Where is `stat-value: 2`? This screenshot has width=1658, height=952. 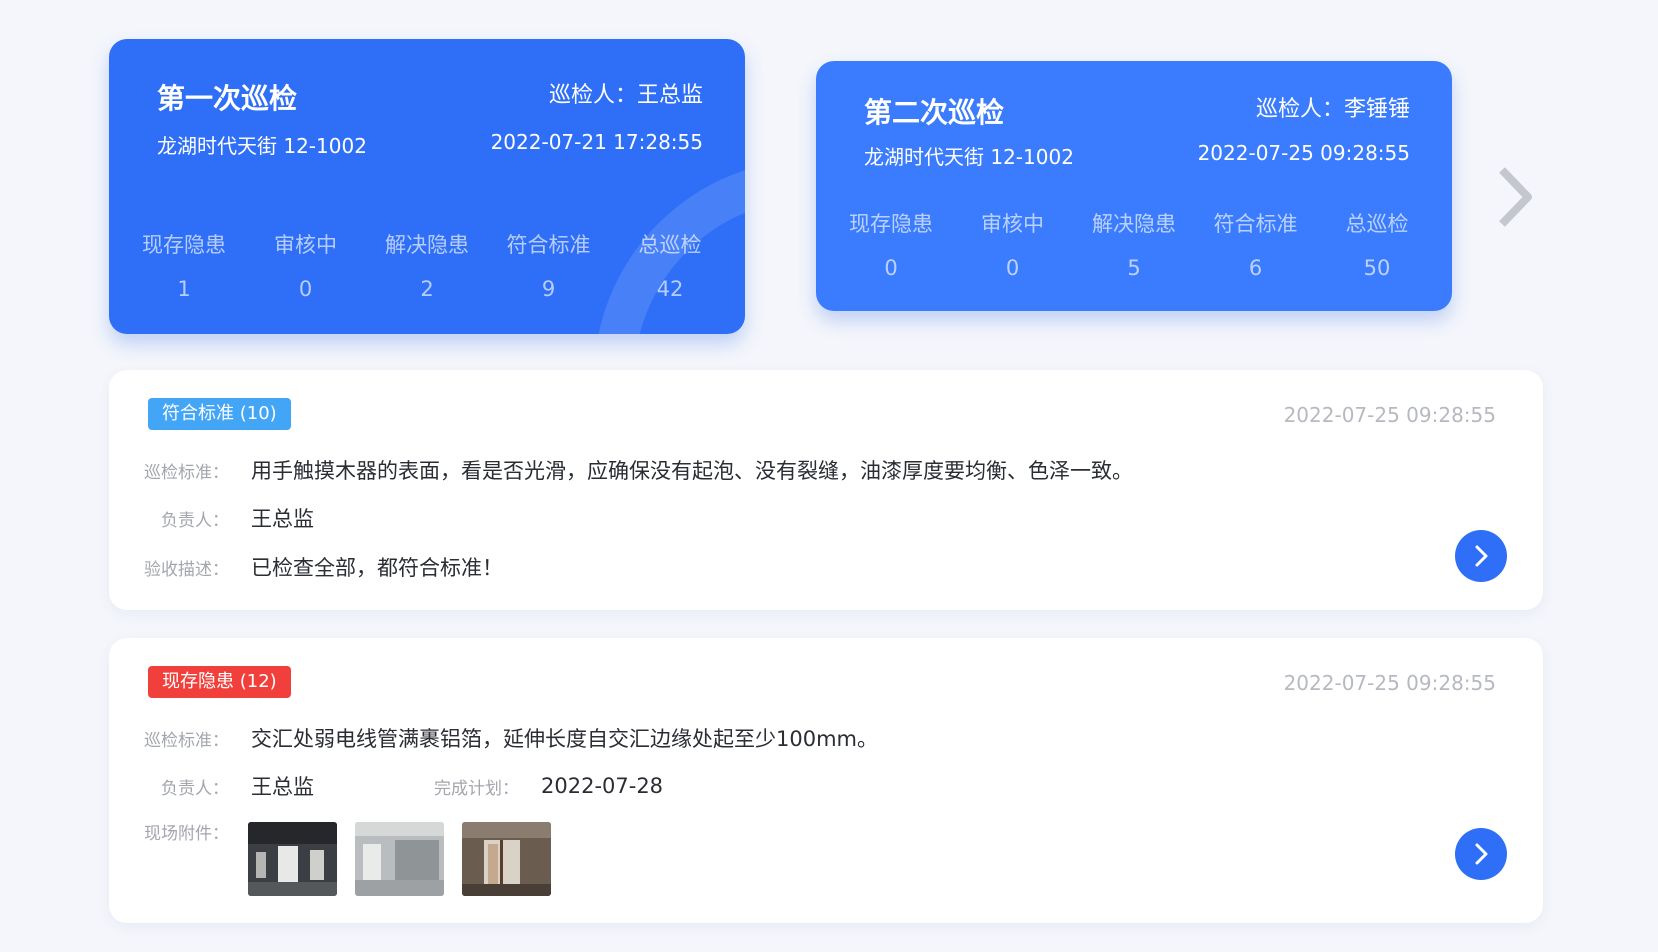
stat-value: 2 is located at coordinates (427, 289).